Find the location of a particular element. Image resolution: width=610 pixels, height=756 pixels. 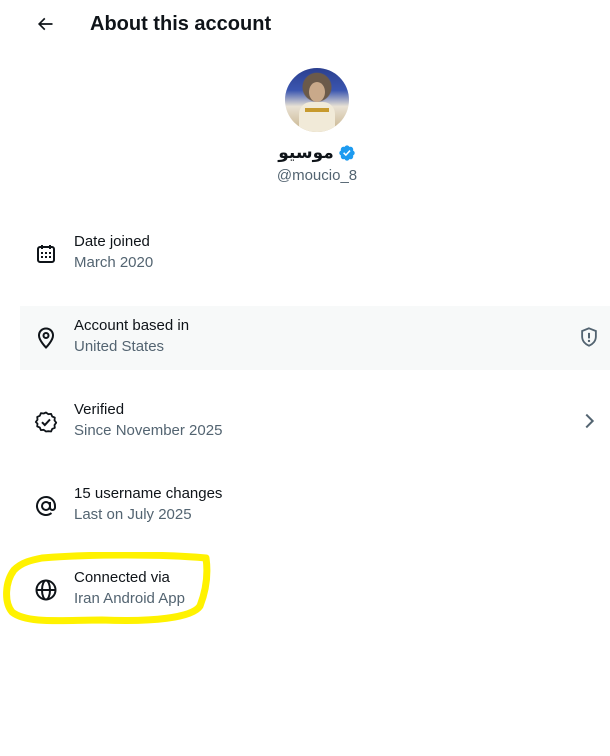

row-label: Date joined is located at coordinates (112, 241).